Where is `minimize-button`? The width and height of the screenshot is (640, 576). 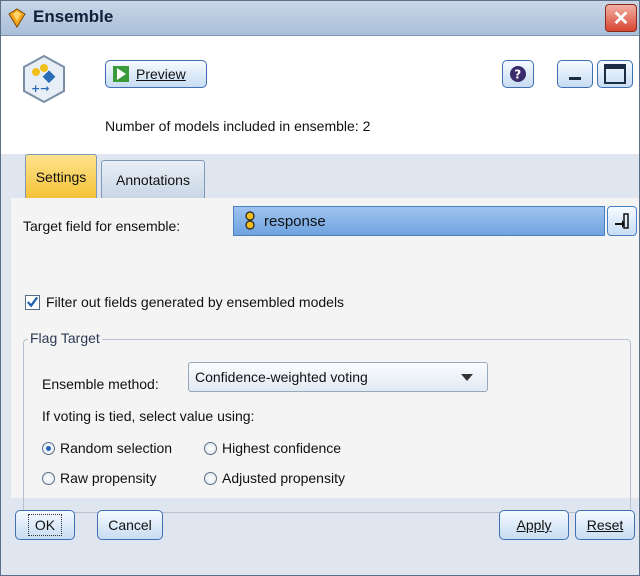 minimize-button is located at coordinates (575, 74).